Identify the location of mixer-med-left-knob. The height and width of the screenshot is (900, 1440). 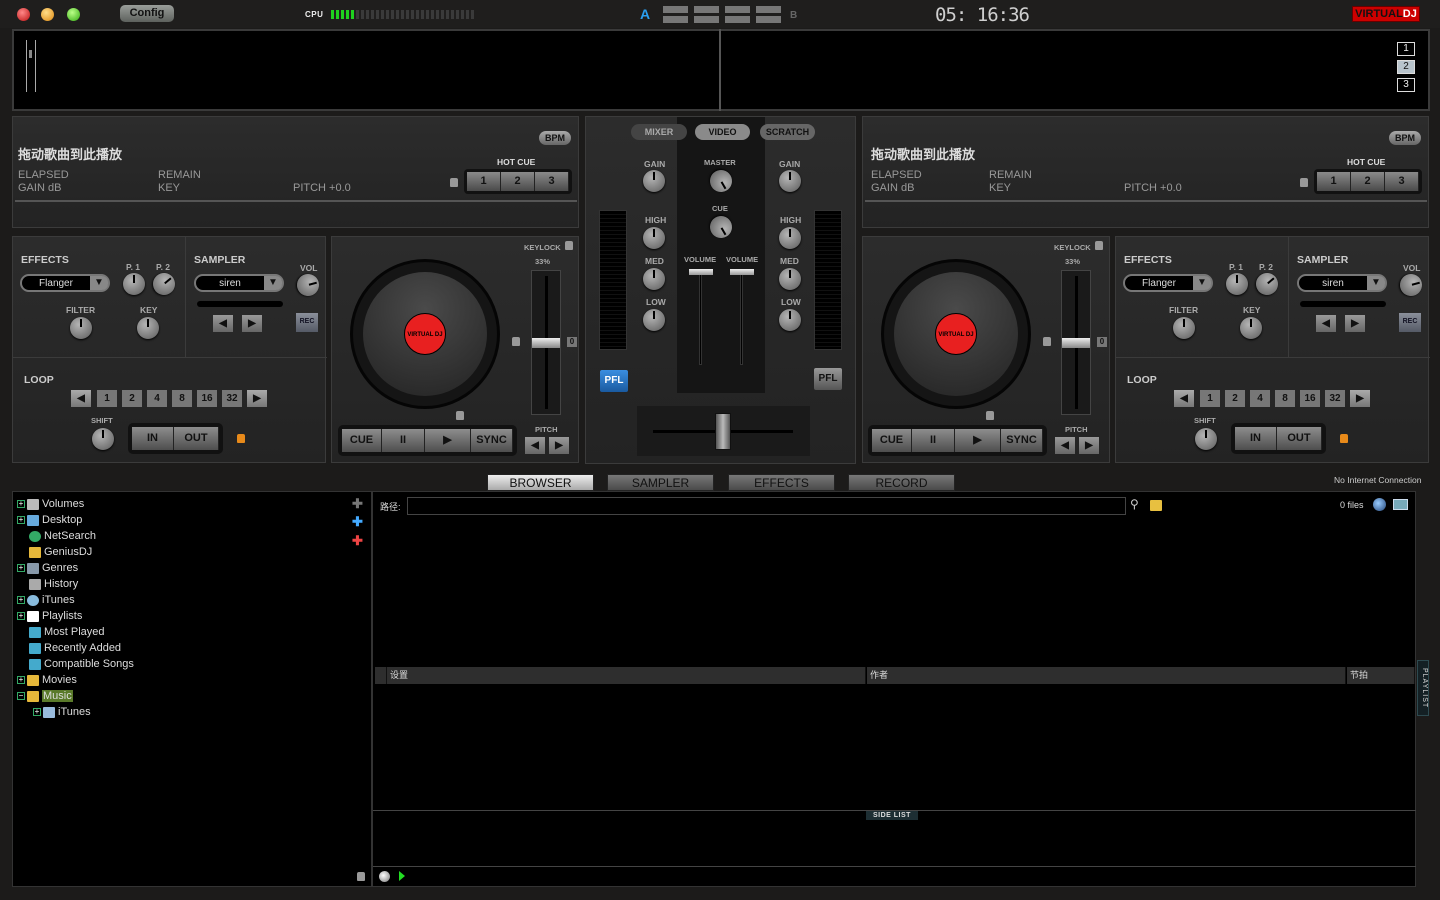
(654, 279).